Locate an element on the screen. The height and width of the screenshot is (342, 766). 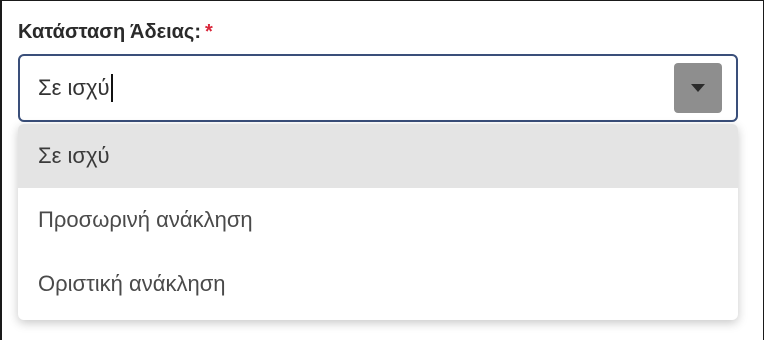
option-label: Προσωρινή ανάκληση is located at coordinates (145, 219).